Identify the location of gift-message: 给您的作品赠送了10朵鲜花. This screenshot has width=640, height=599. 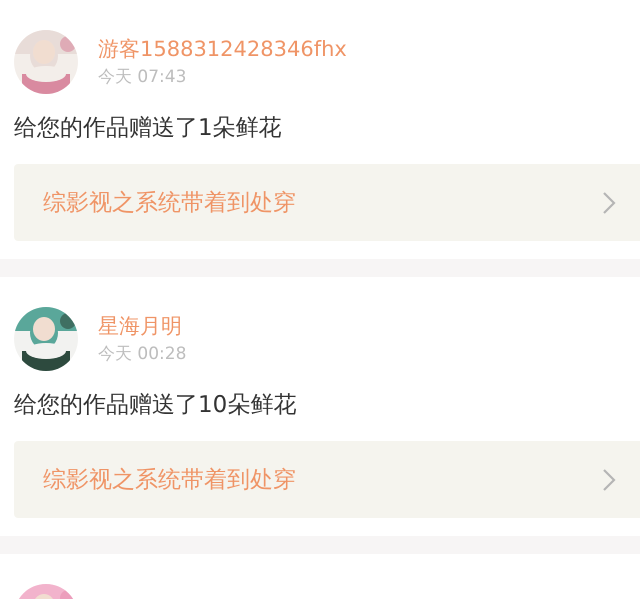
(156, 405).